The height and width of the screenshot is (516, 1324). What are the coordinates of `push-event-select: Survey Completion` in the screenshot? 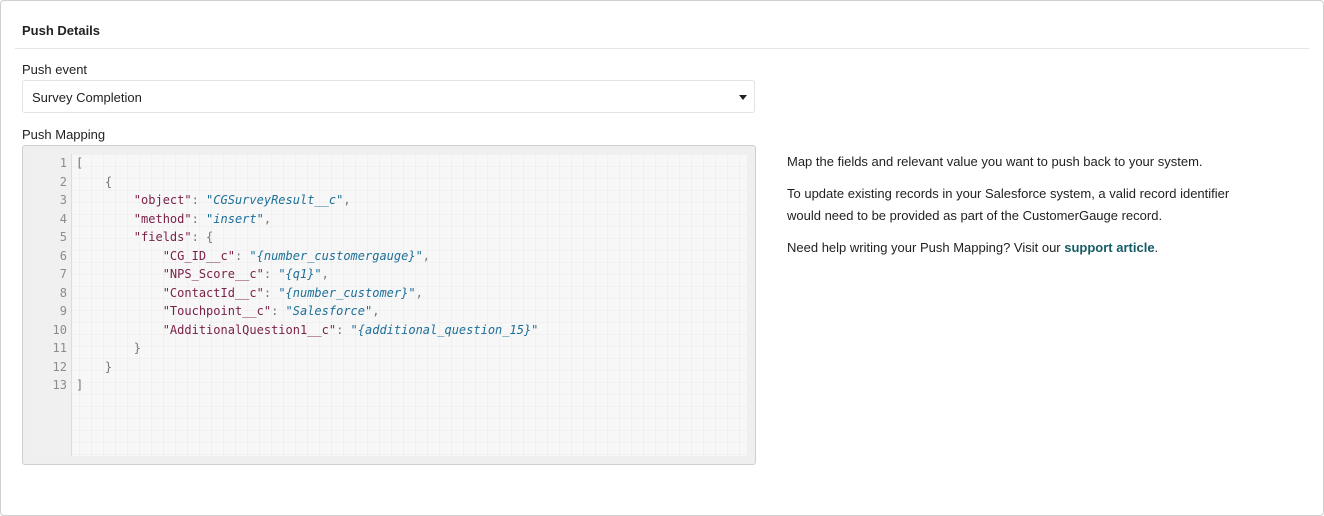 It's located at (388, 96).